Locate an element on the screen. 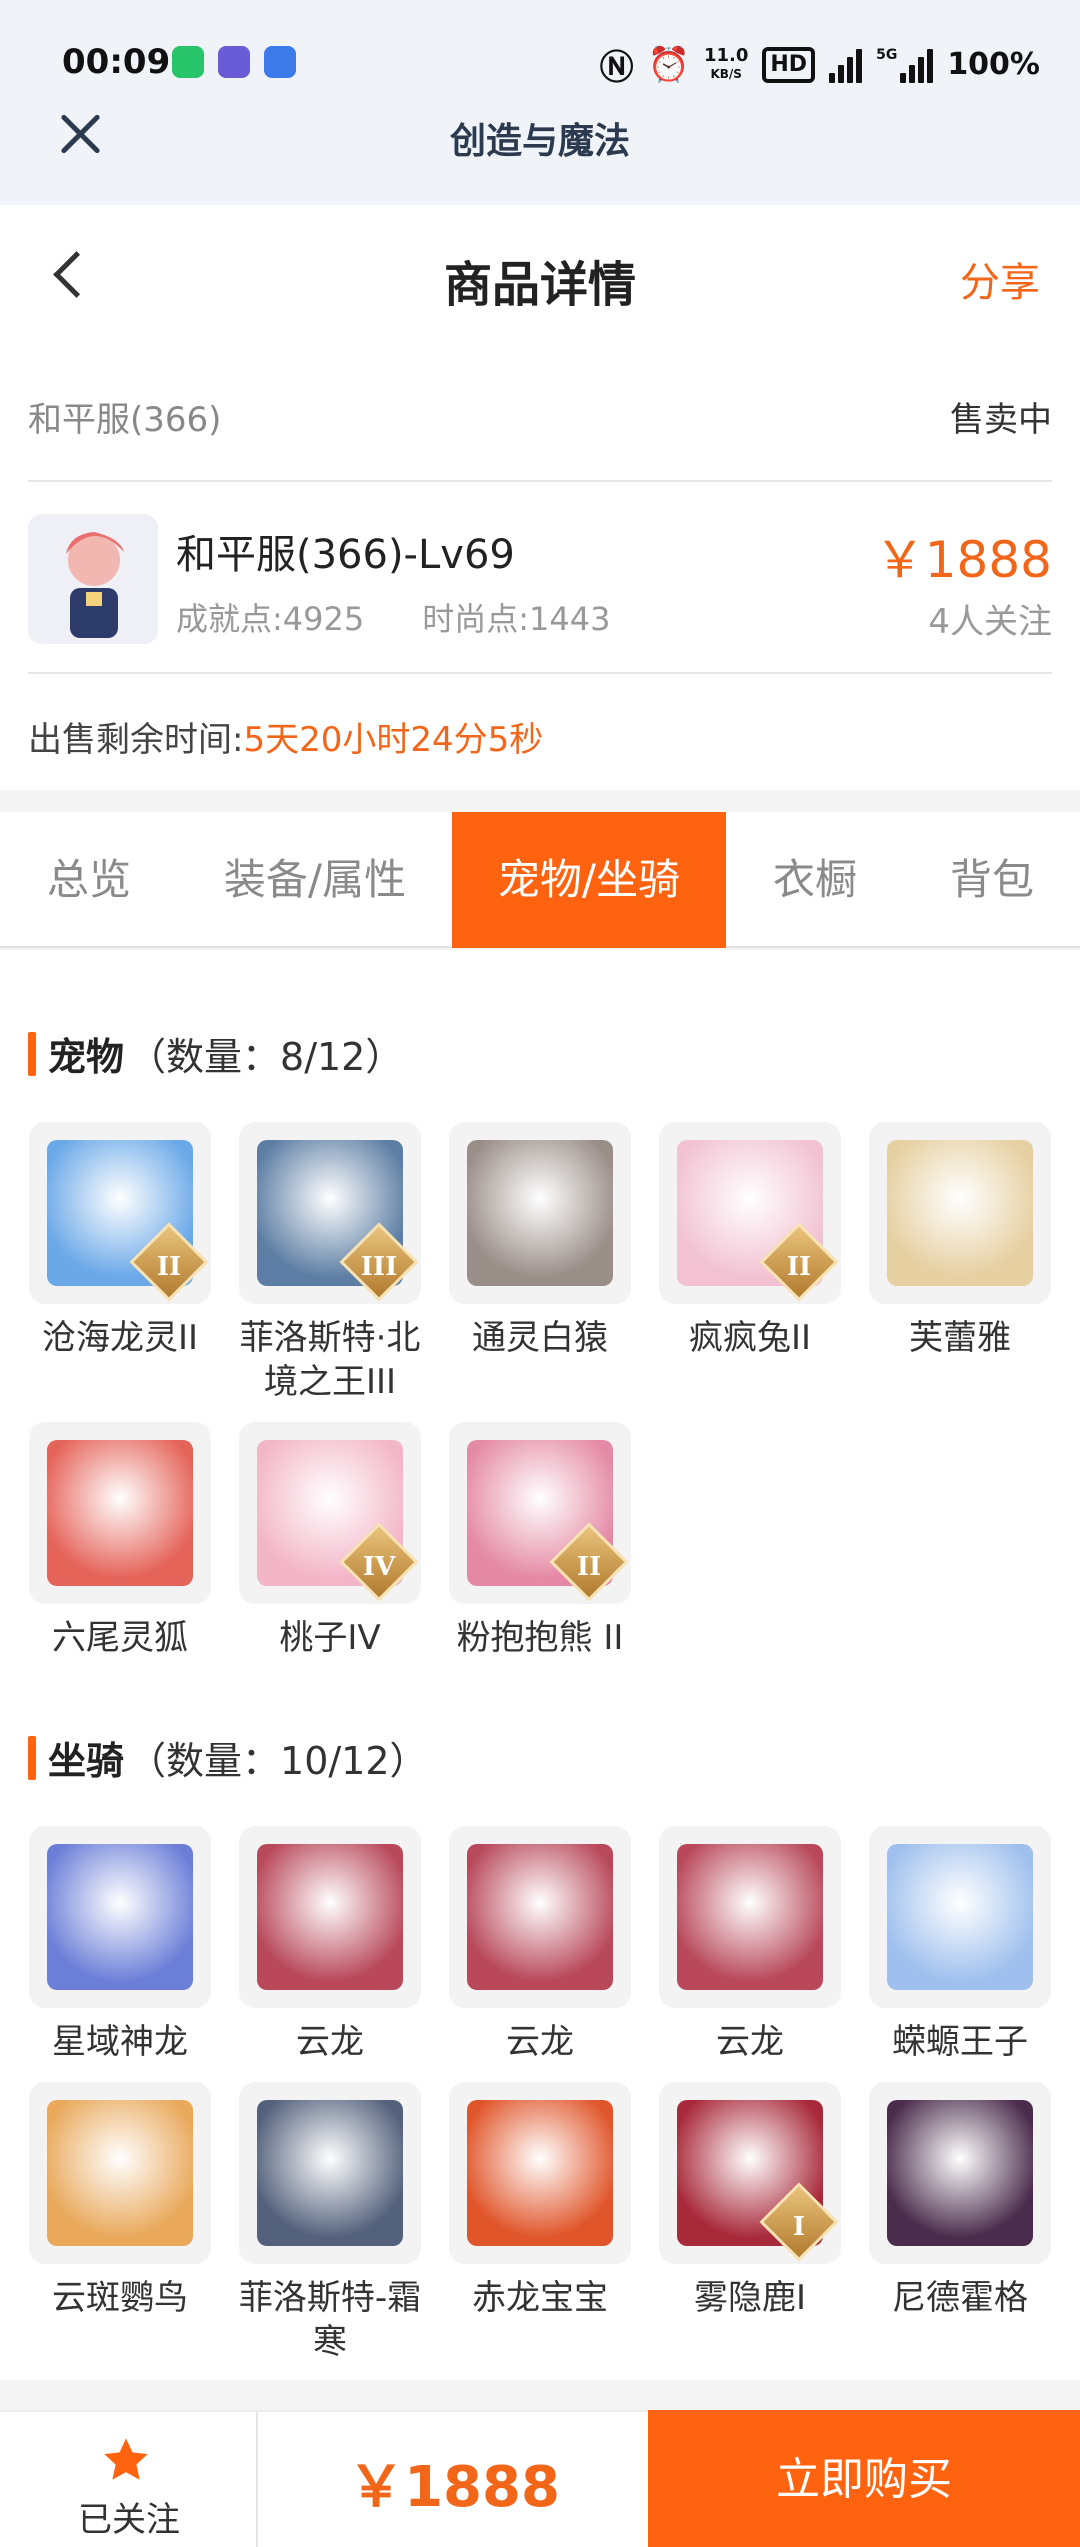 This screenshot has height=2547, width=1080. mount-item: 云斑鹦鸟 is located at coordinates (120, 2201).